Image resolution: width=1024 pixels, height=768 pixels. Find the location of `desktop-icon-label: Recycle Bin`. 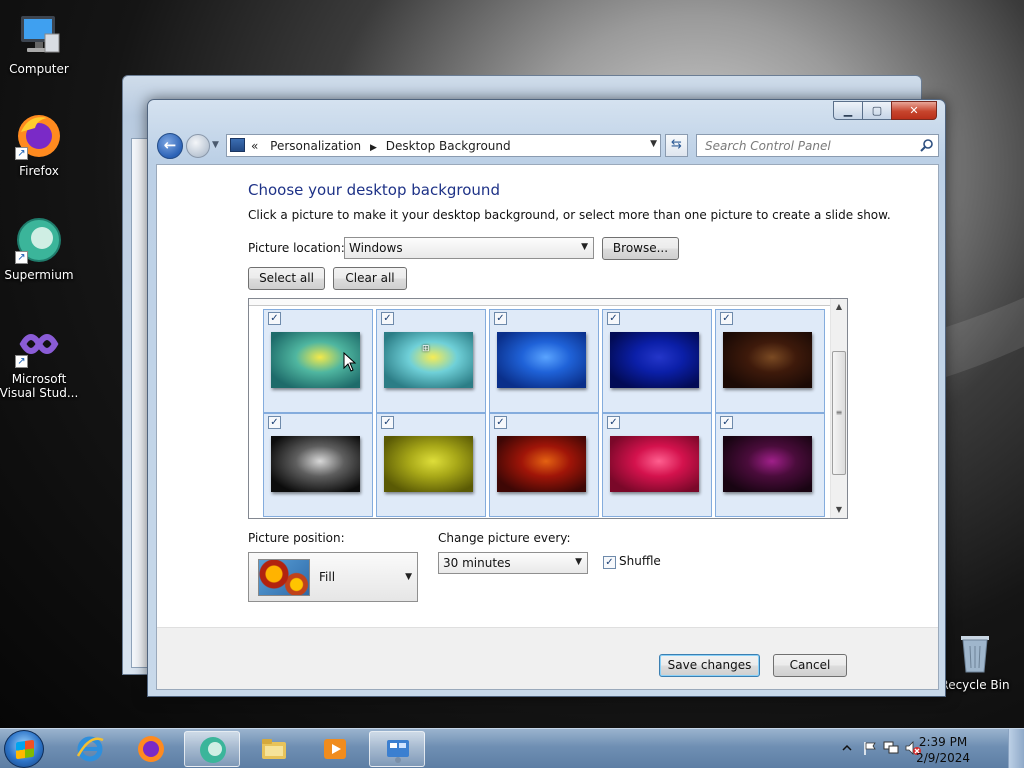

desktop-icon-label: Recycle Bin is located at coordinates (975, 685).